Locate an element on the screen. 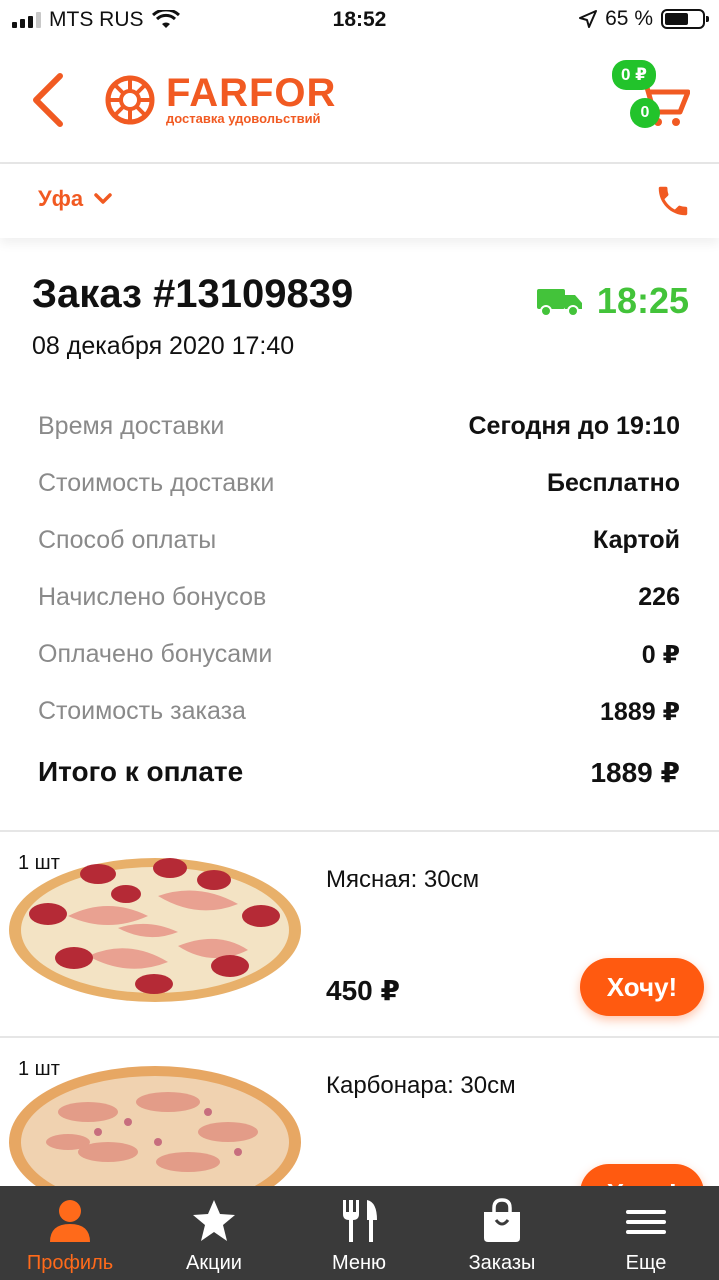 The width and height of the screenshot is (719, 1280). detail-value: 226 is located at coordinates (659, 597).